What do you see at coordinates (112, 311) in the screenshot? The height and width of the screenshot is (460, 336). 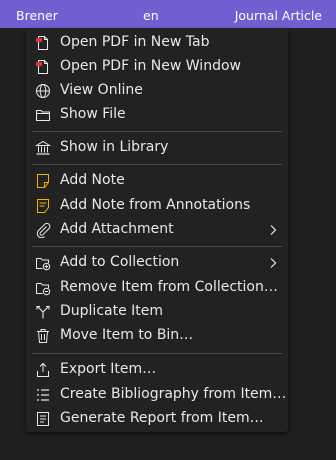 I see `menu-item-label: Duplicate Item` at bounding box center [112, 311].